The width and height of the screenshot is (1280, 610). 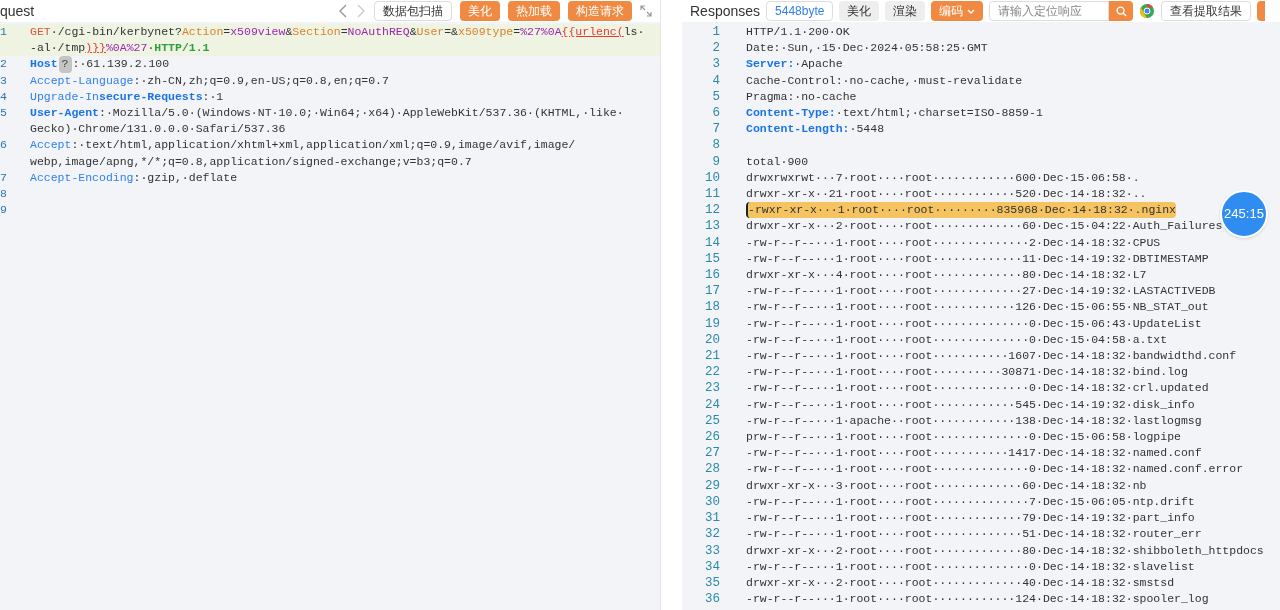 What do you see at coordinates (712, 307) in the screenshot?
I see `line-number: 18` at bounding box center [712, 307].